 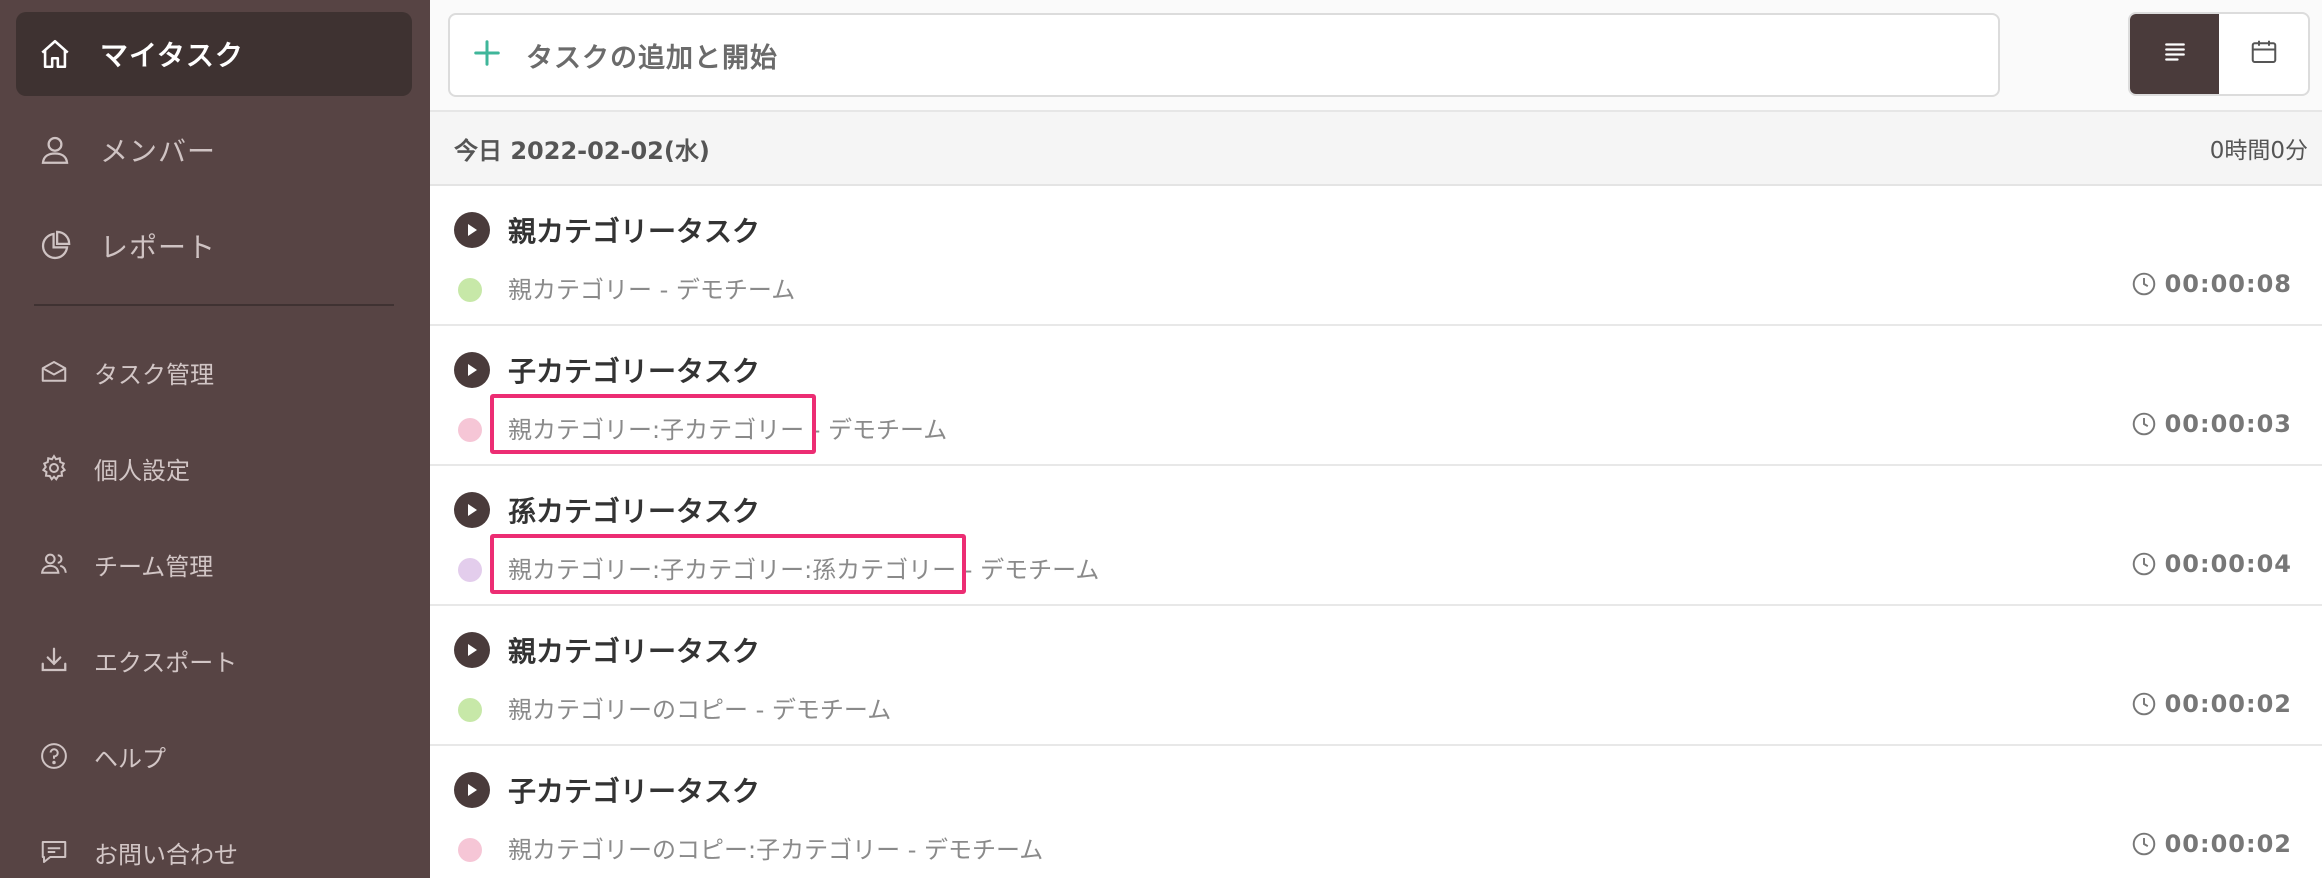 I want to click on sidebar-item-contact: お問い合わせ, so click(x=215, y=841).